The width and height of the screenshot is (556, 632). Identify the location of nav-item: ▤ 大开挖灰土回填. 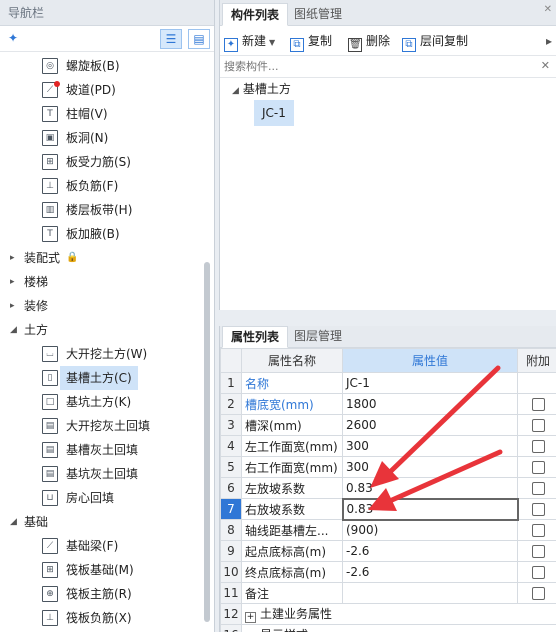
(100, 426).